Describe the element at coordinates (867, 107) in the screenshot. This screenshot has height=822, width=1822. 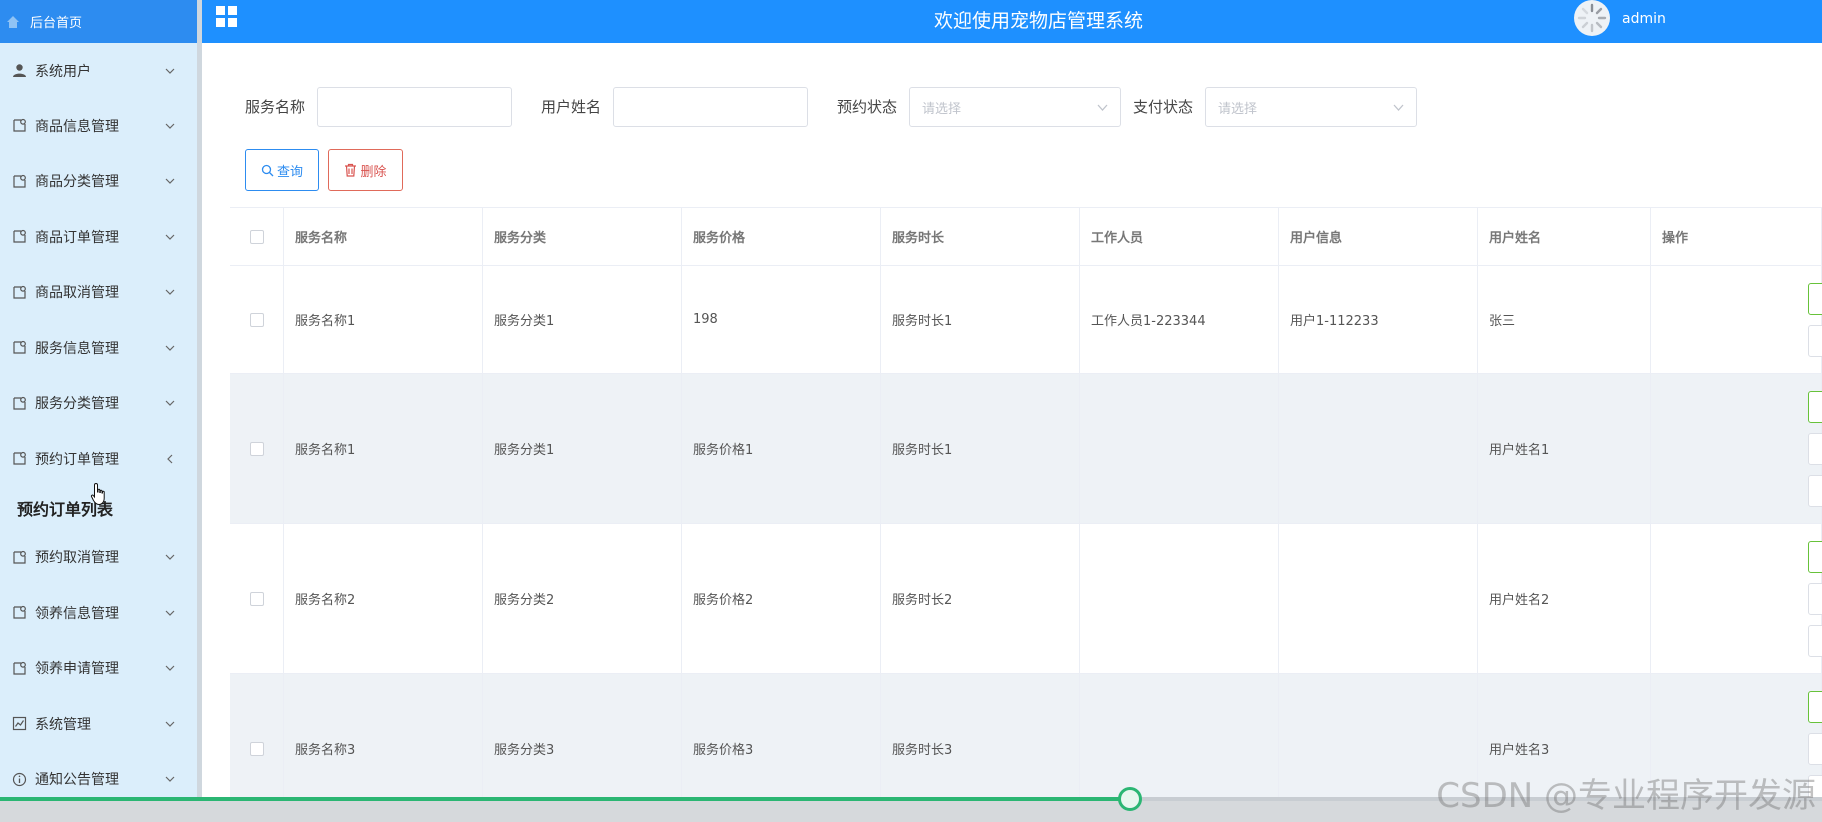
I see `booking-status-label: 预约状态` at that location.